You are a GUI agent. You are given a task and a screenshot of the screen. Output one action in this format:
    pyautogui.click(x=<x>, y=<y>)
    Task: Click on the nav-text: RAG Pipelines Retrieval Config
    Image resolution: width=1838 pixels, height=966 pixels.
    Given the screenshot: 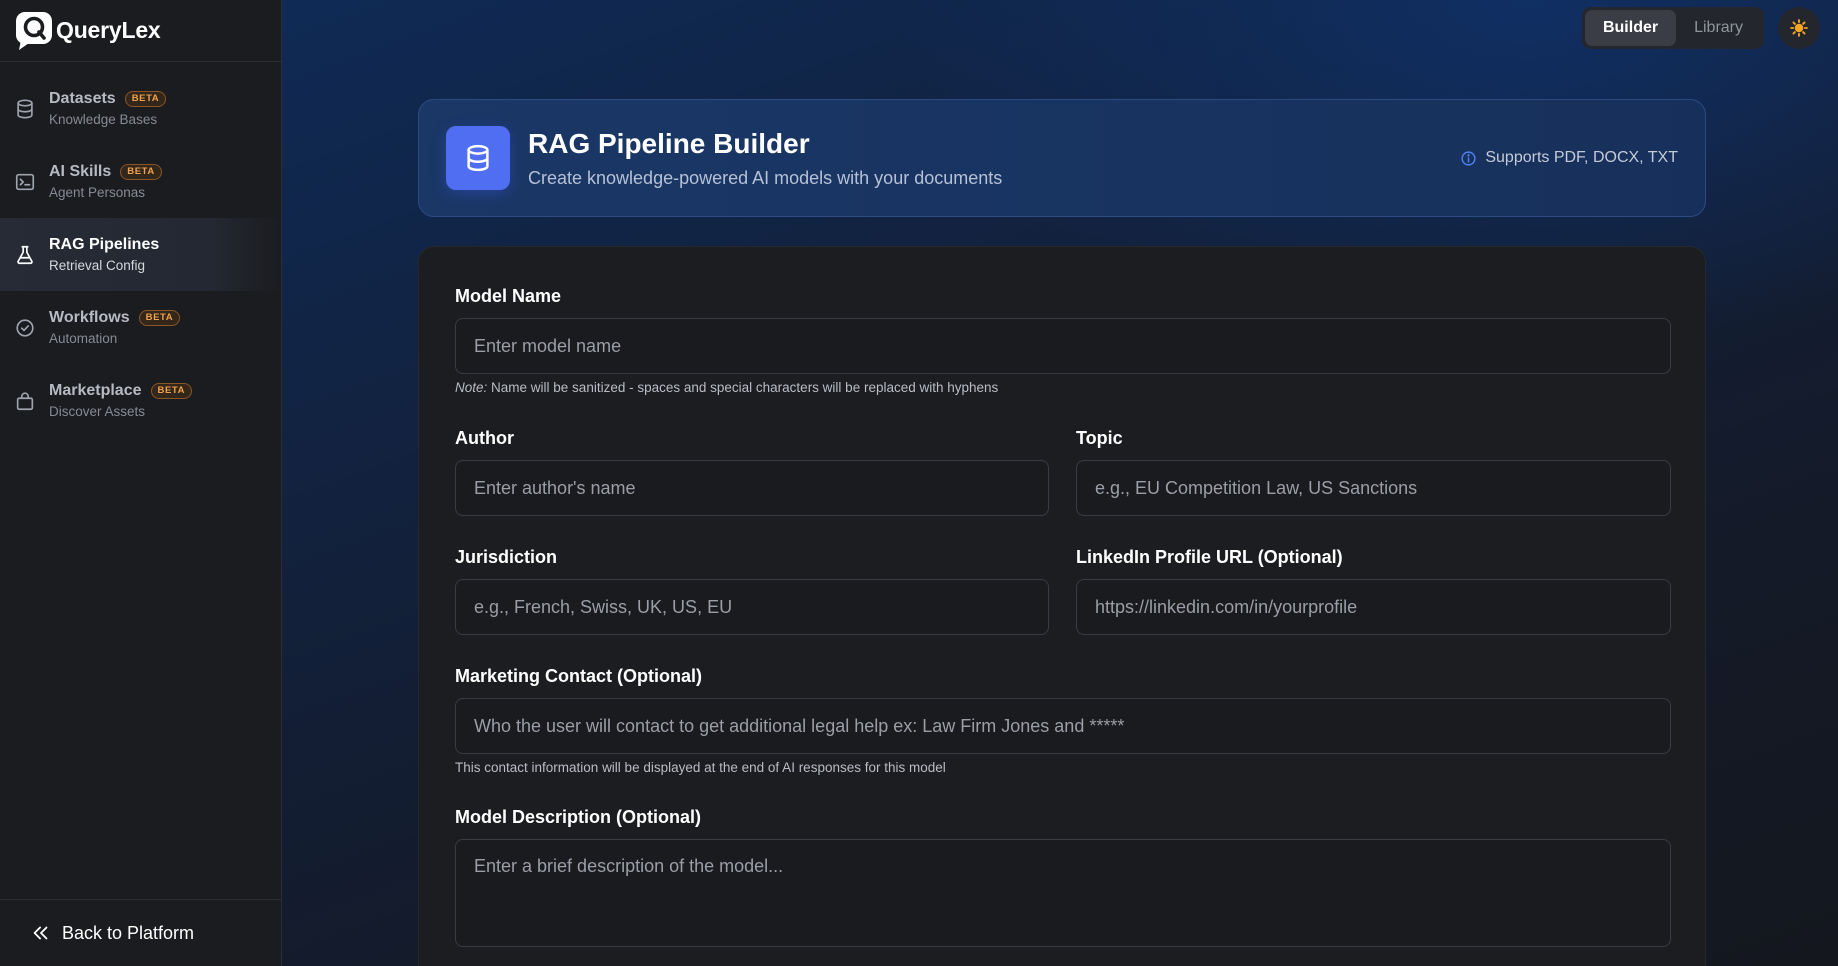 What is the action you would take?
    pyautogui.click(x=104, y=254)
    